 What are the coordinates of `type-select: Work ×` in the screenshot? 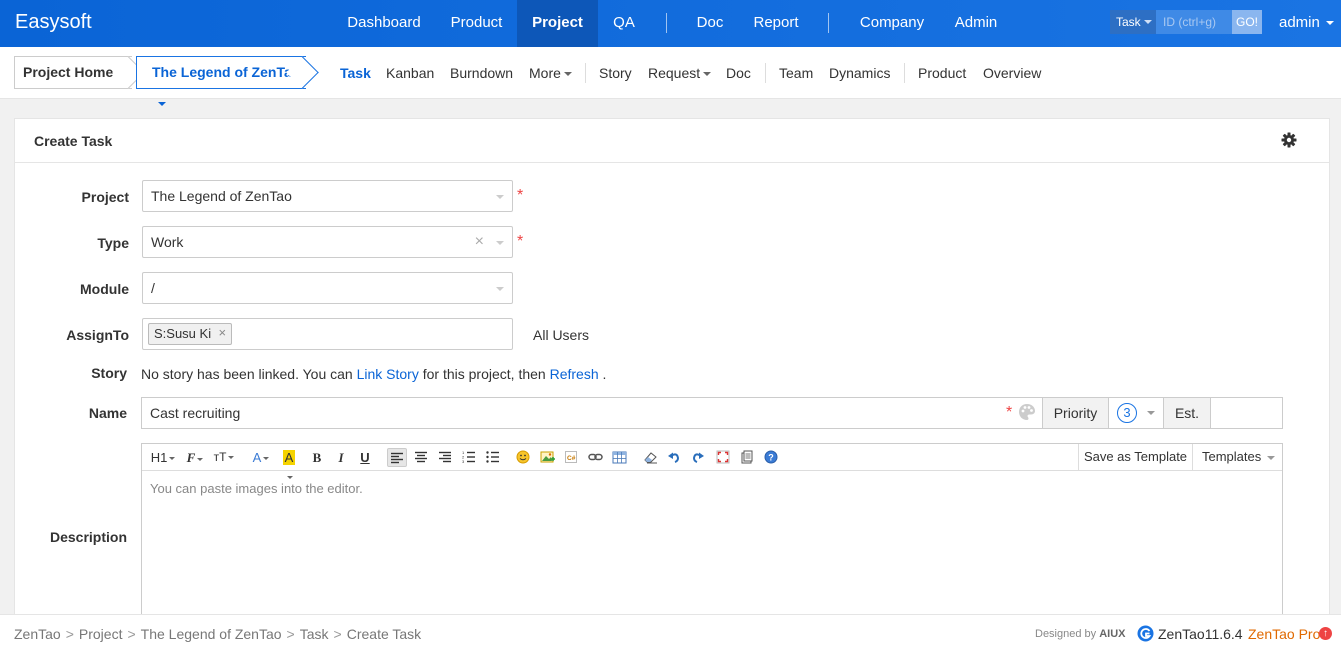 It's located at (327, 242).